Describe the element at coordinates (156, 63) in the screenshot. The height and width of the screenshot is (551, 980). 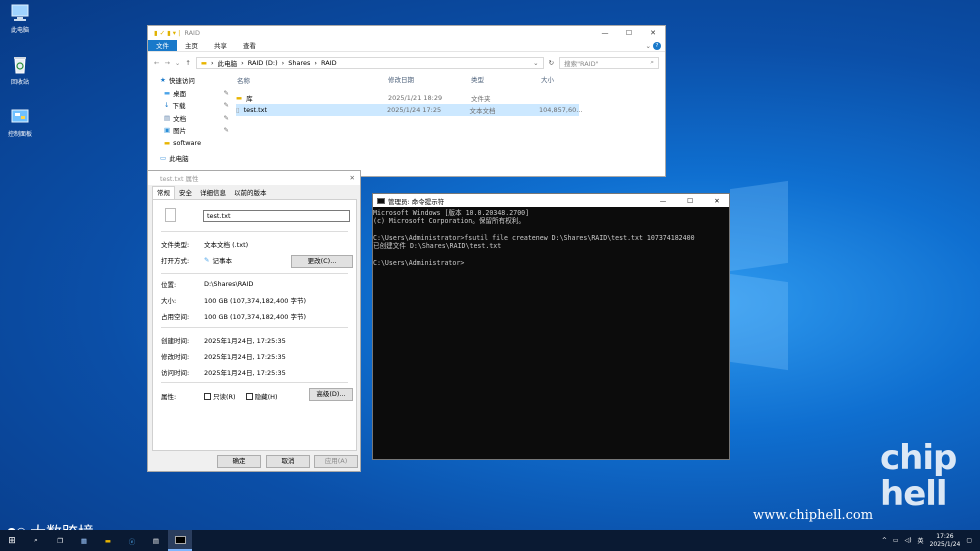
I see `back-icon: ←` at that location.